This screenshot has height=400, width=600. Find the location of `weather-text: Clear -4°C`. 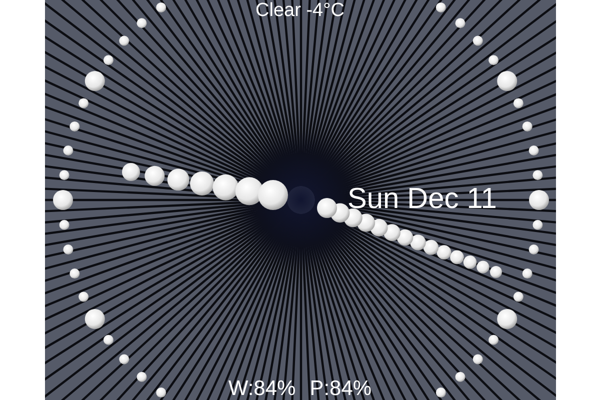

weather-text: Clear -4°C is located at coordinates (300, 11).